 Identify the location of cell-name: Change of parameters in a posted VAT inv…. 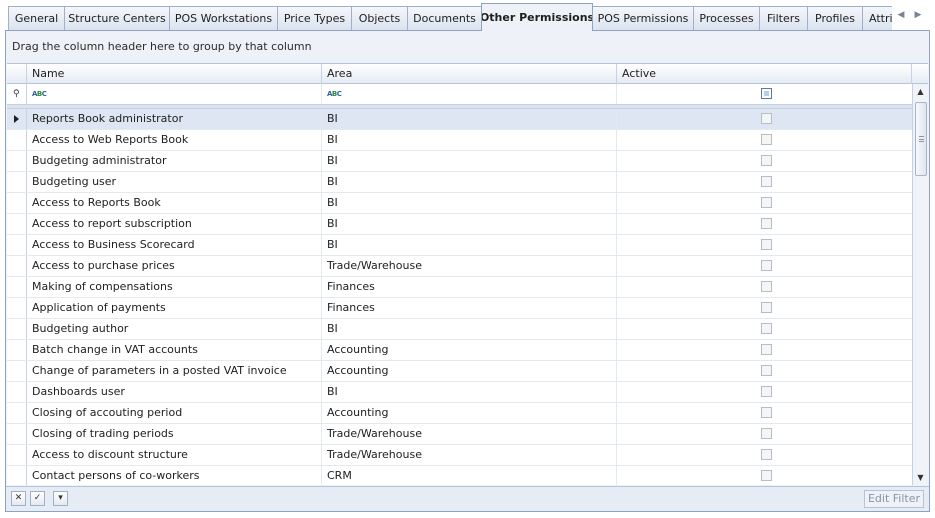
(174, 371).